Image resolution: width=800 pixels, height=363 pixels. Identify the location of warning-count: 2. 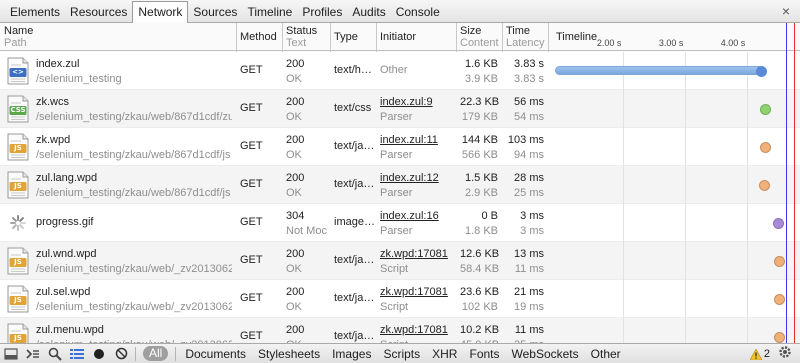
(766, 354).